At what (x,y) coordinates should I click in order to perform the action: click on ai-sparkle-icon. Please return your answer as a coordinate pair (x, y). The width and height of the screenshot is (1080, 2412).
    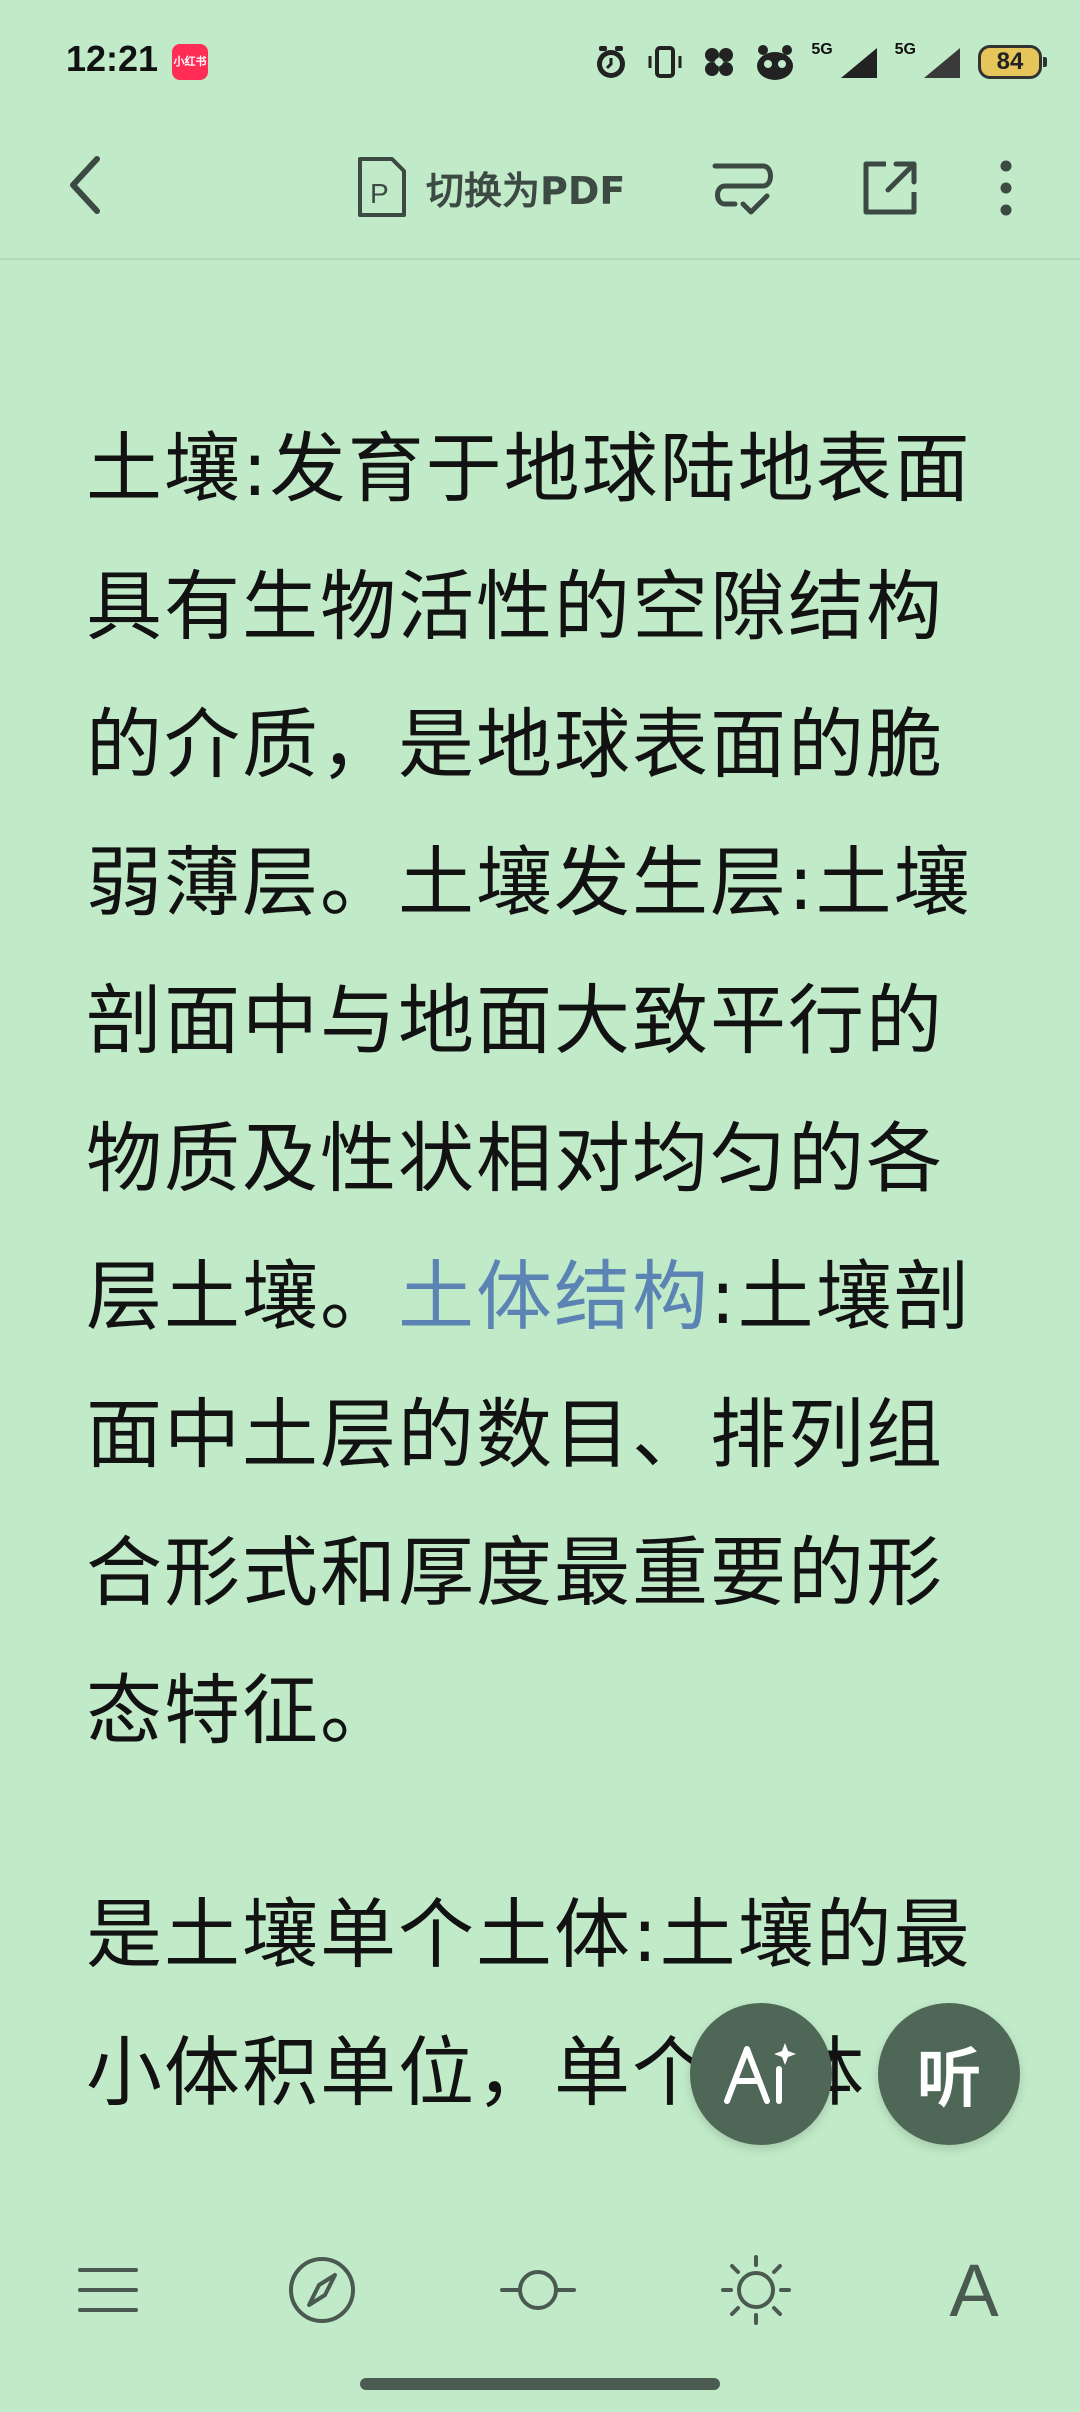
    Looking at the image, I should click on (760, 2073).